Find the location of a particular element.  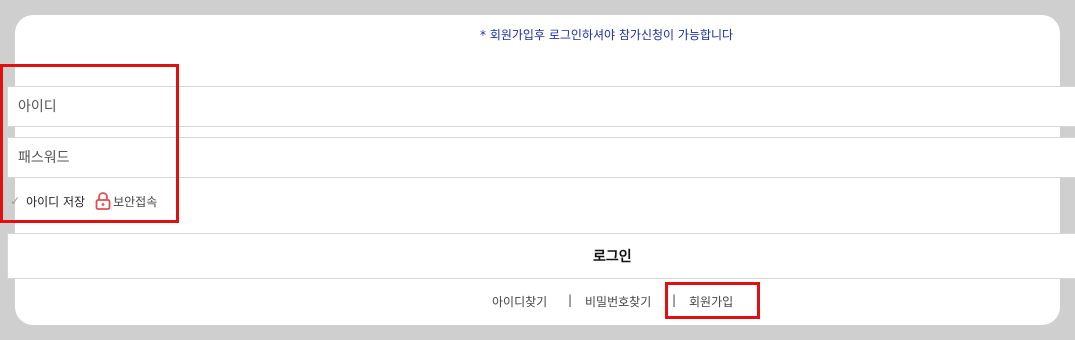

login-options: ✓ 아이디 저장 보안접속 is located at coordinates (83, 201).